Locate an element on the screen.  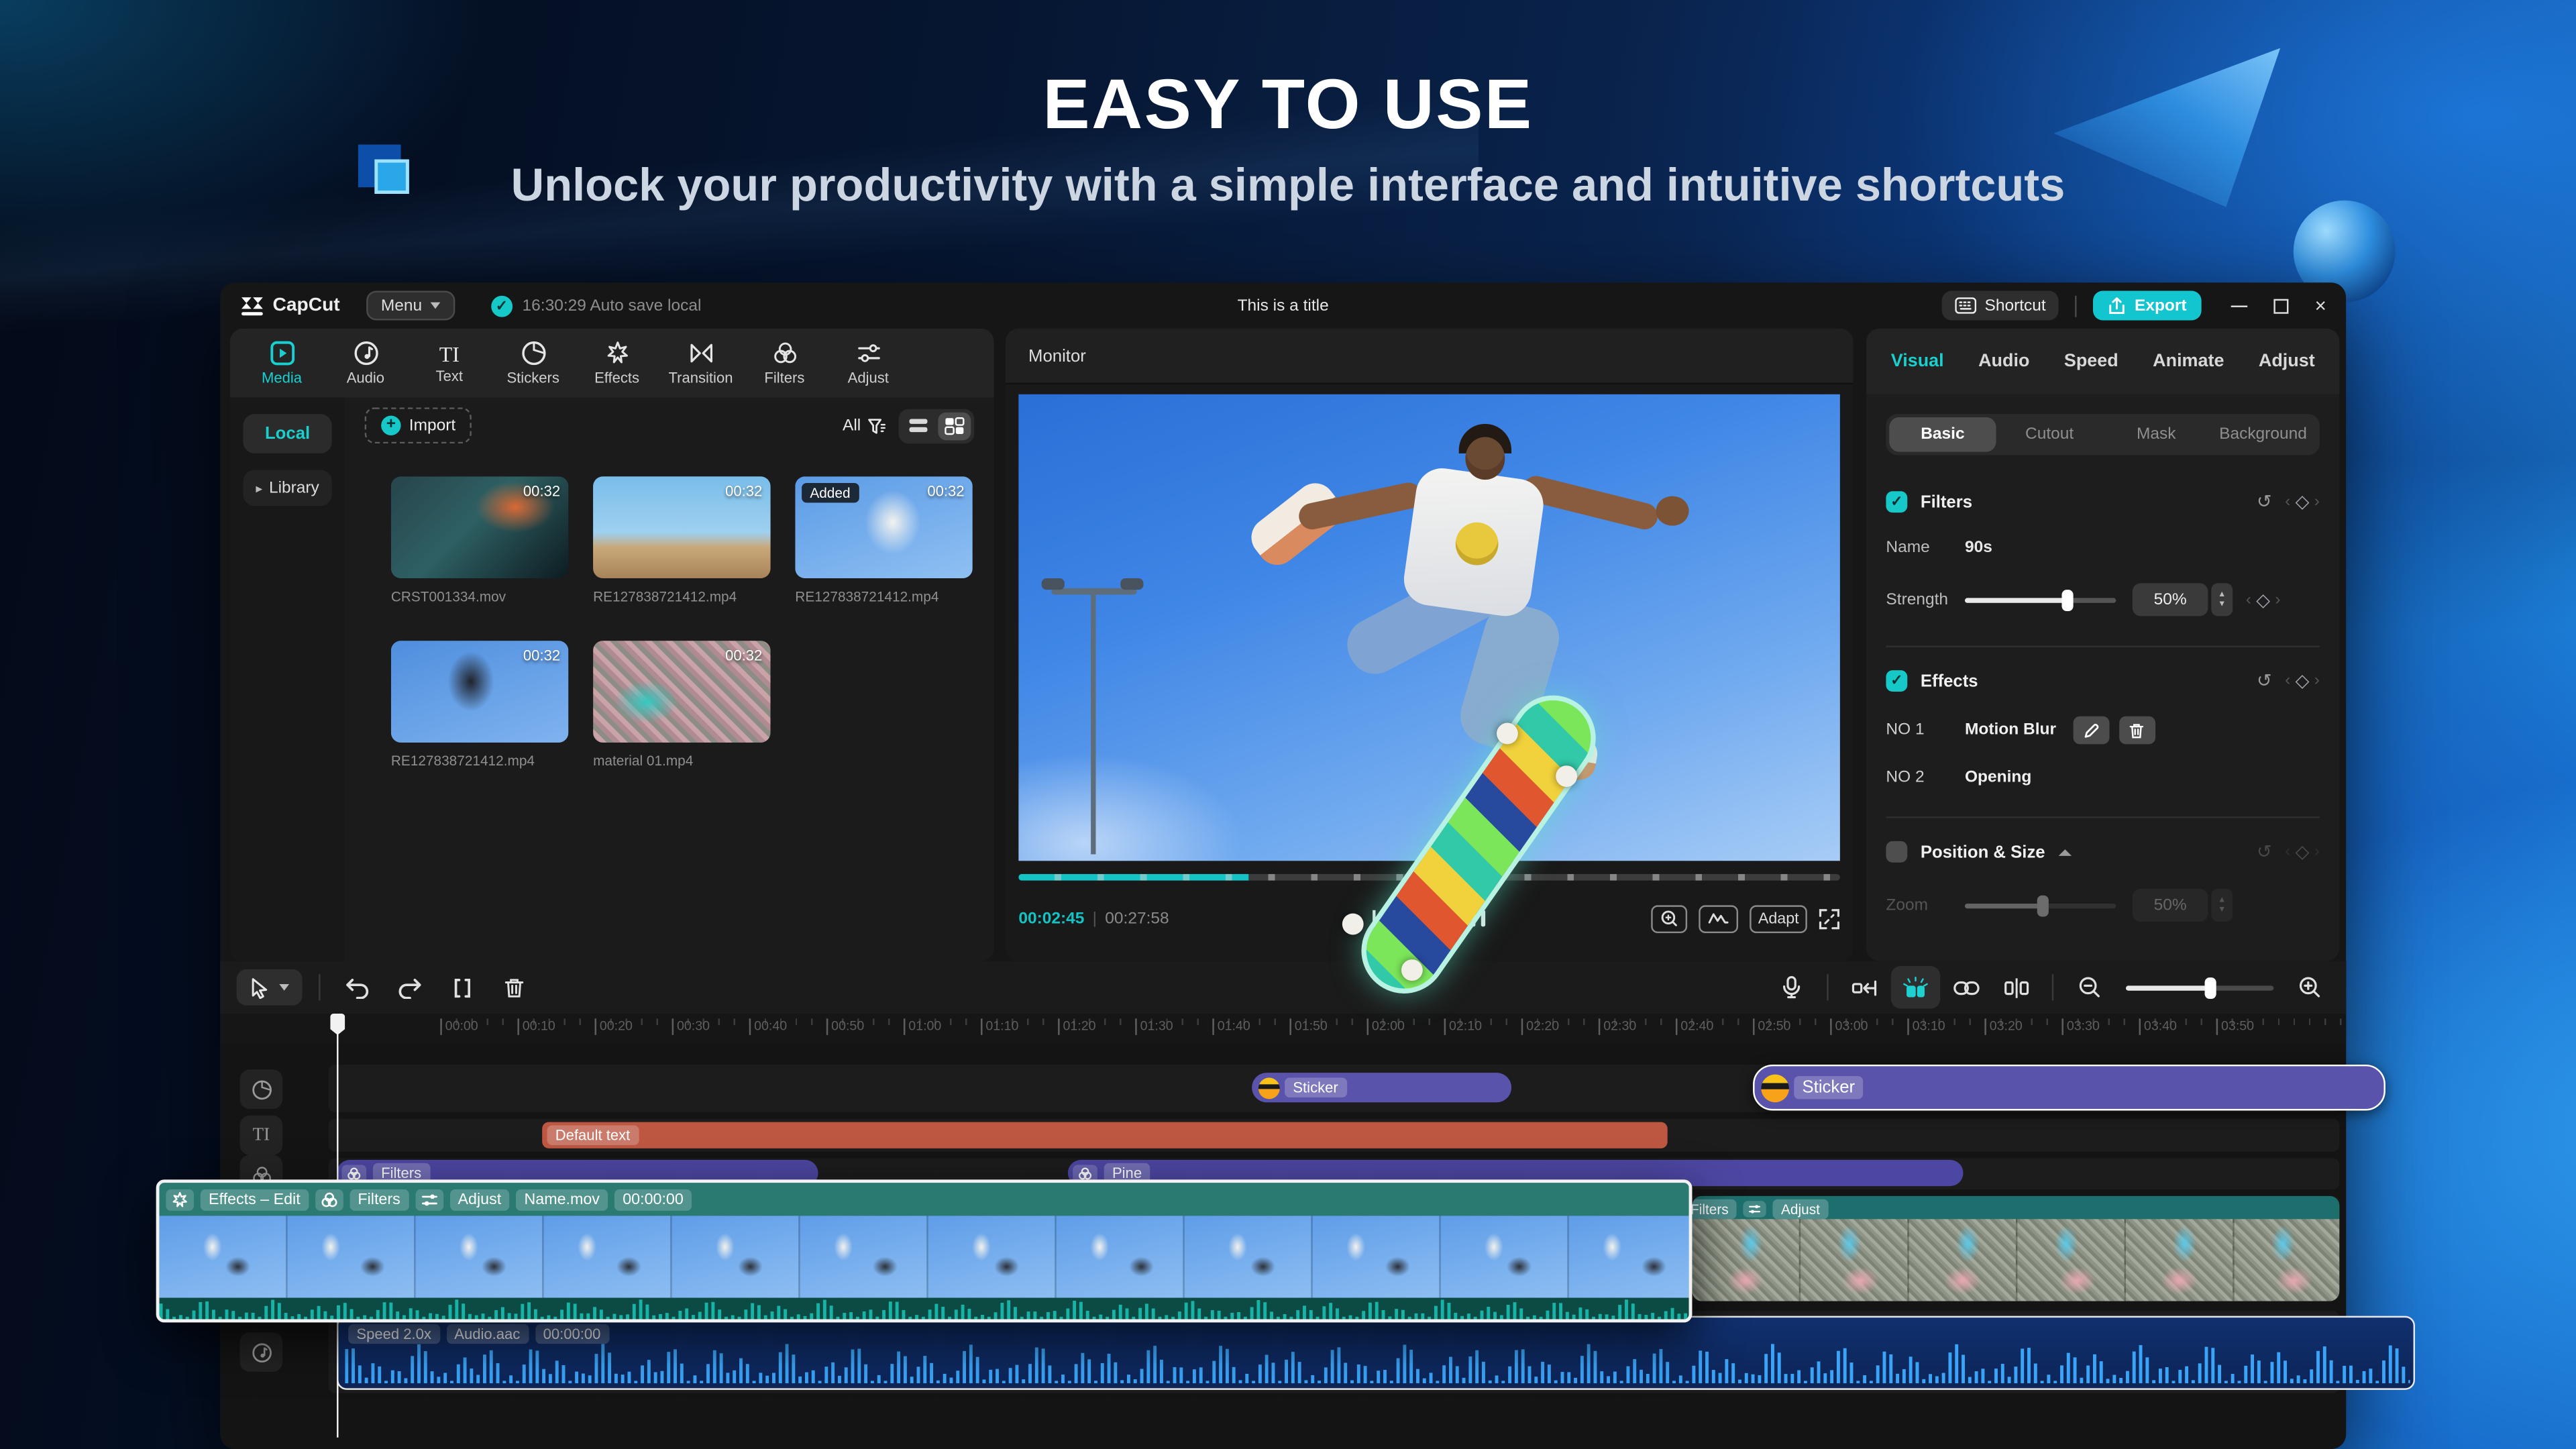
fullscreen-icon is located at coordinates (1829, 918).